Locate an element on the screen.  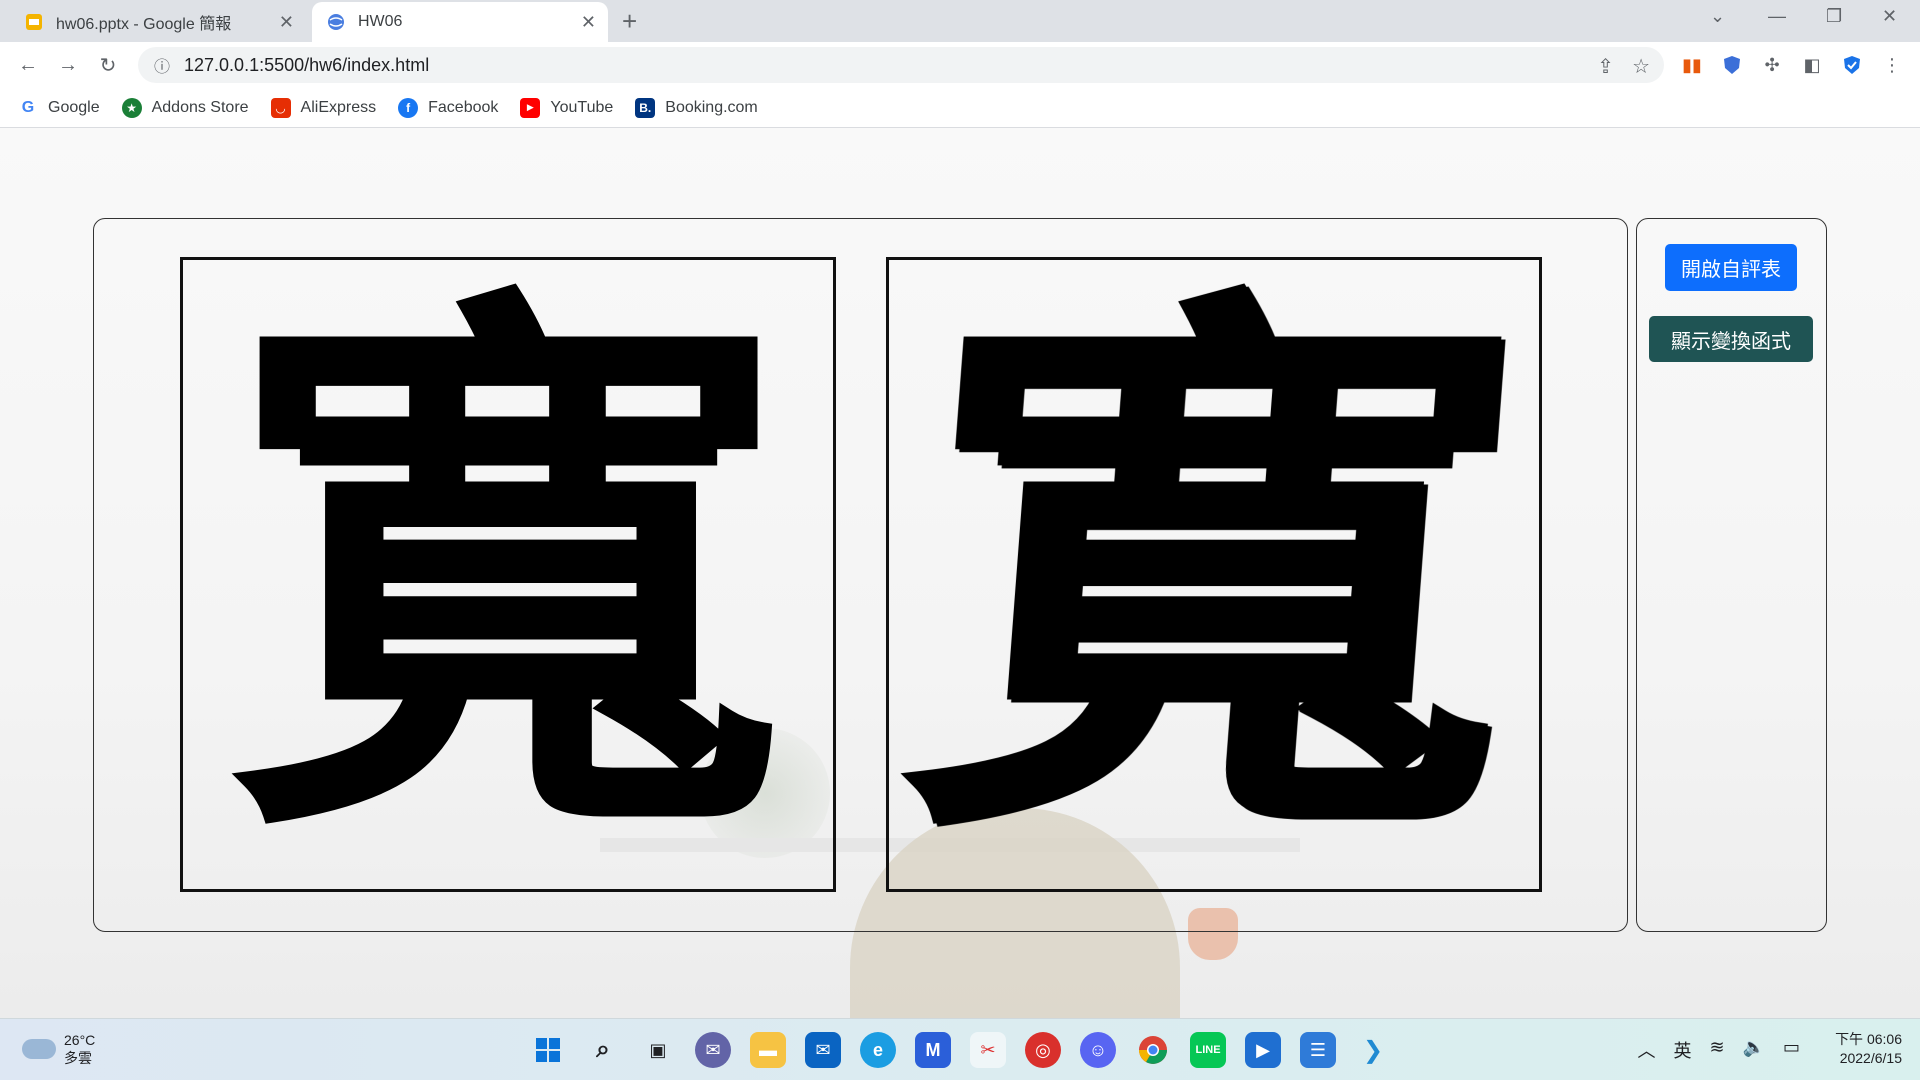
bookmark-aliexpress: ◡ AliExpress is located at coordinates (323, 107).